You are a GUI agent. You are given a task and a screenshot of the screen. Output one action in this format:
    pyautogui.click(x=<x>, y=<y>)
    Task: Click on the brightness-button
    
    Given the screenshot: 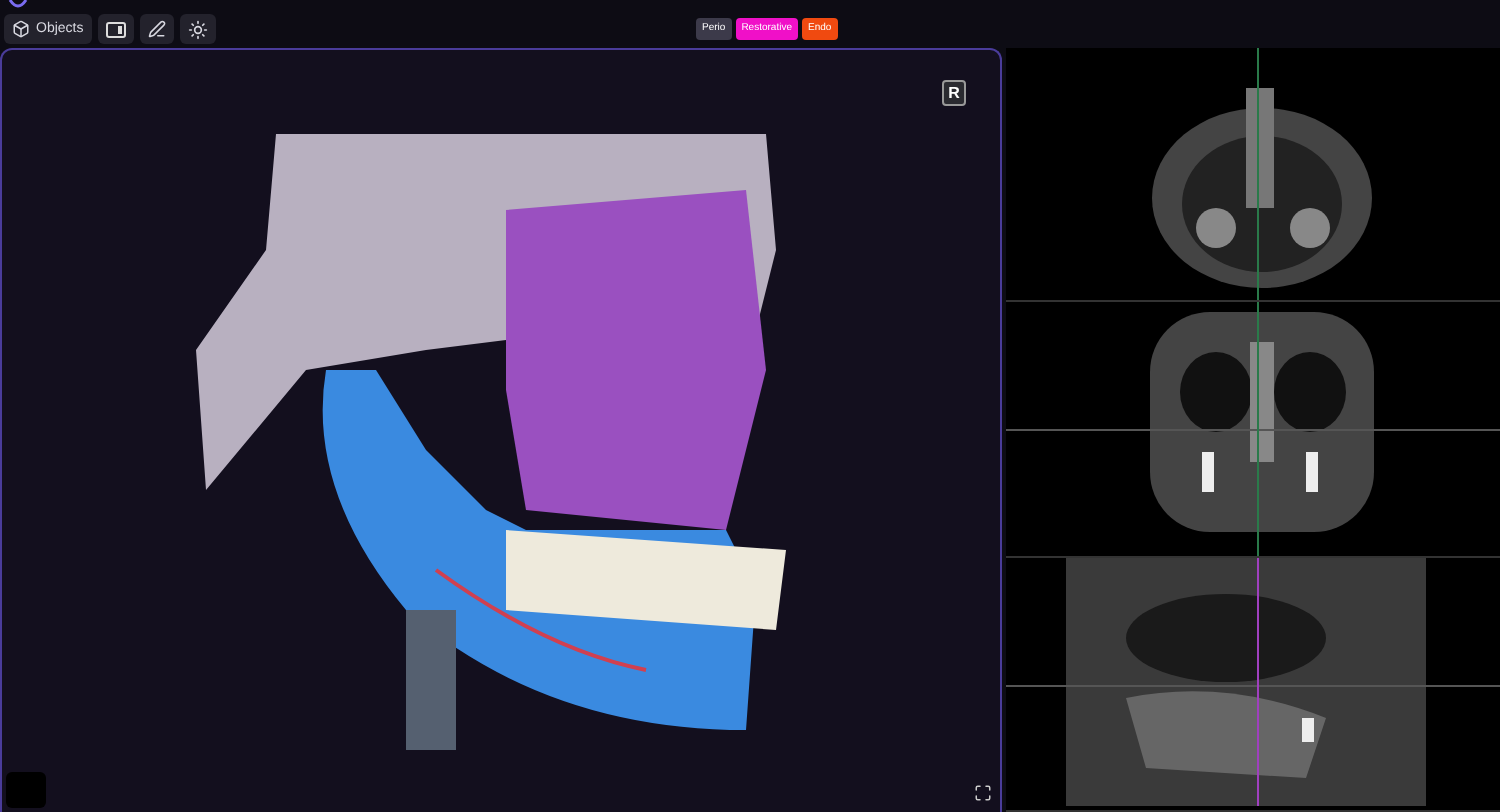 What is the action you would take?
    pyautogui.click(x=197, y=29)
    